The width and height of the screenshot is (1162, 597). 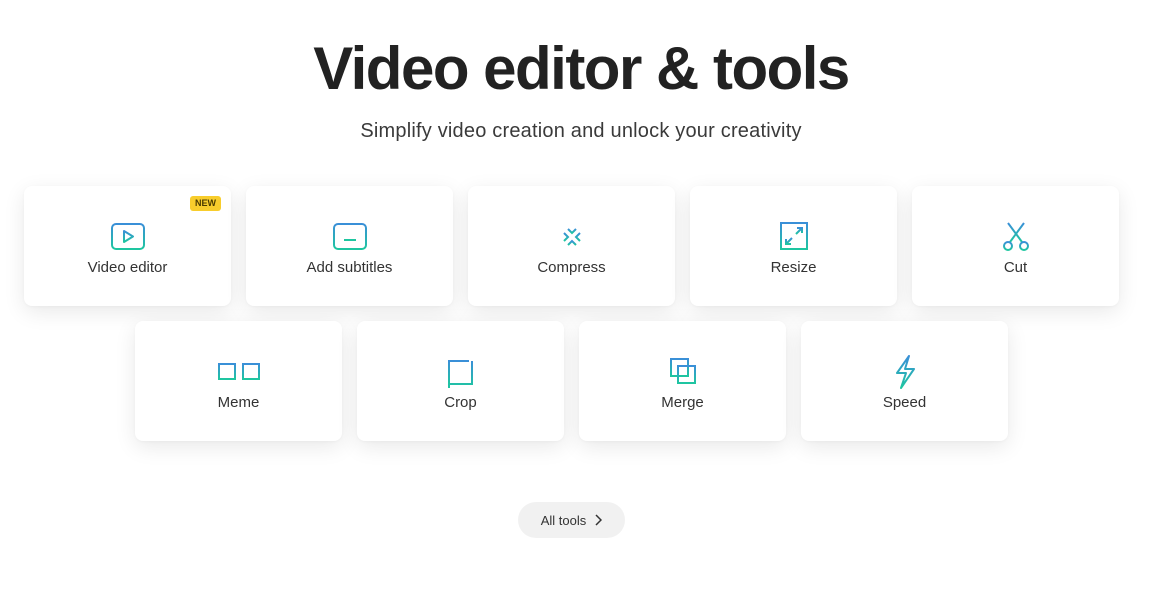 I want to click on all-tools-button: All tools, so click(x=571, y=520).